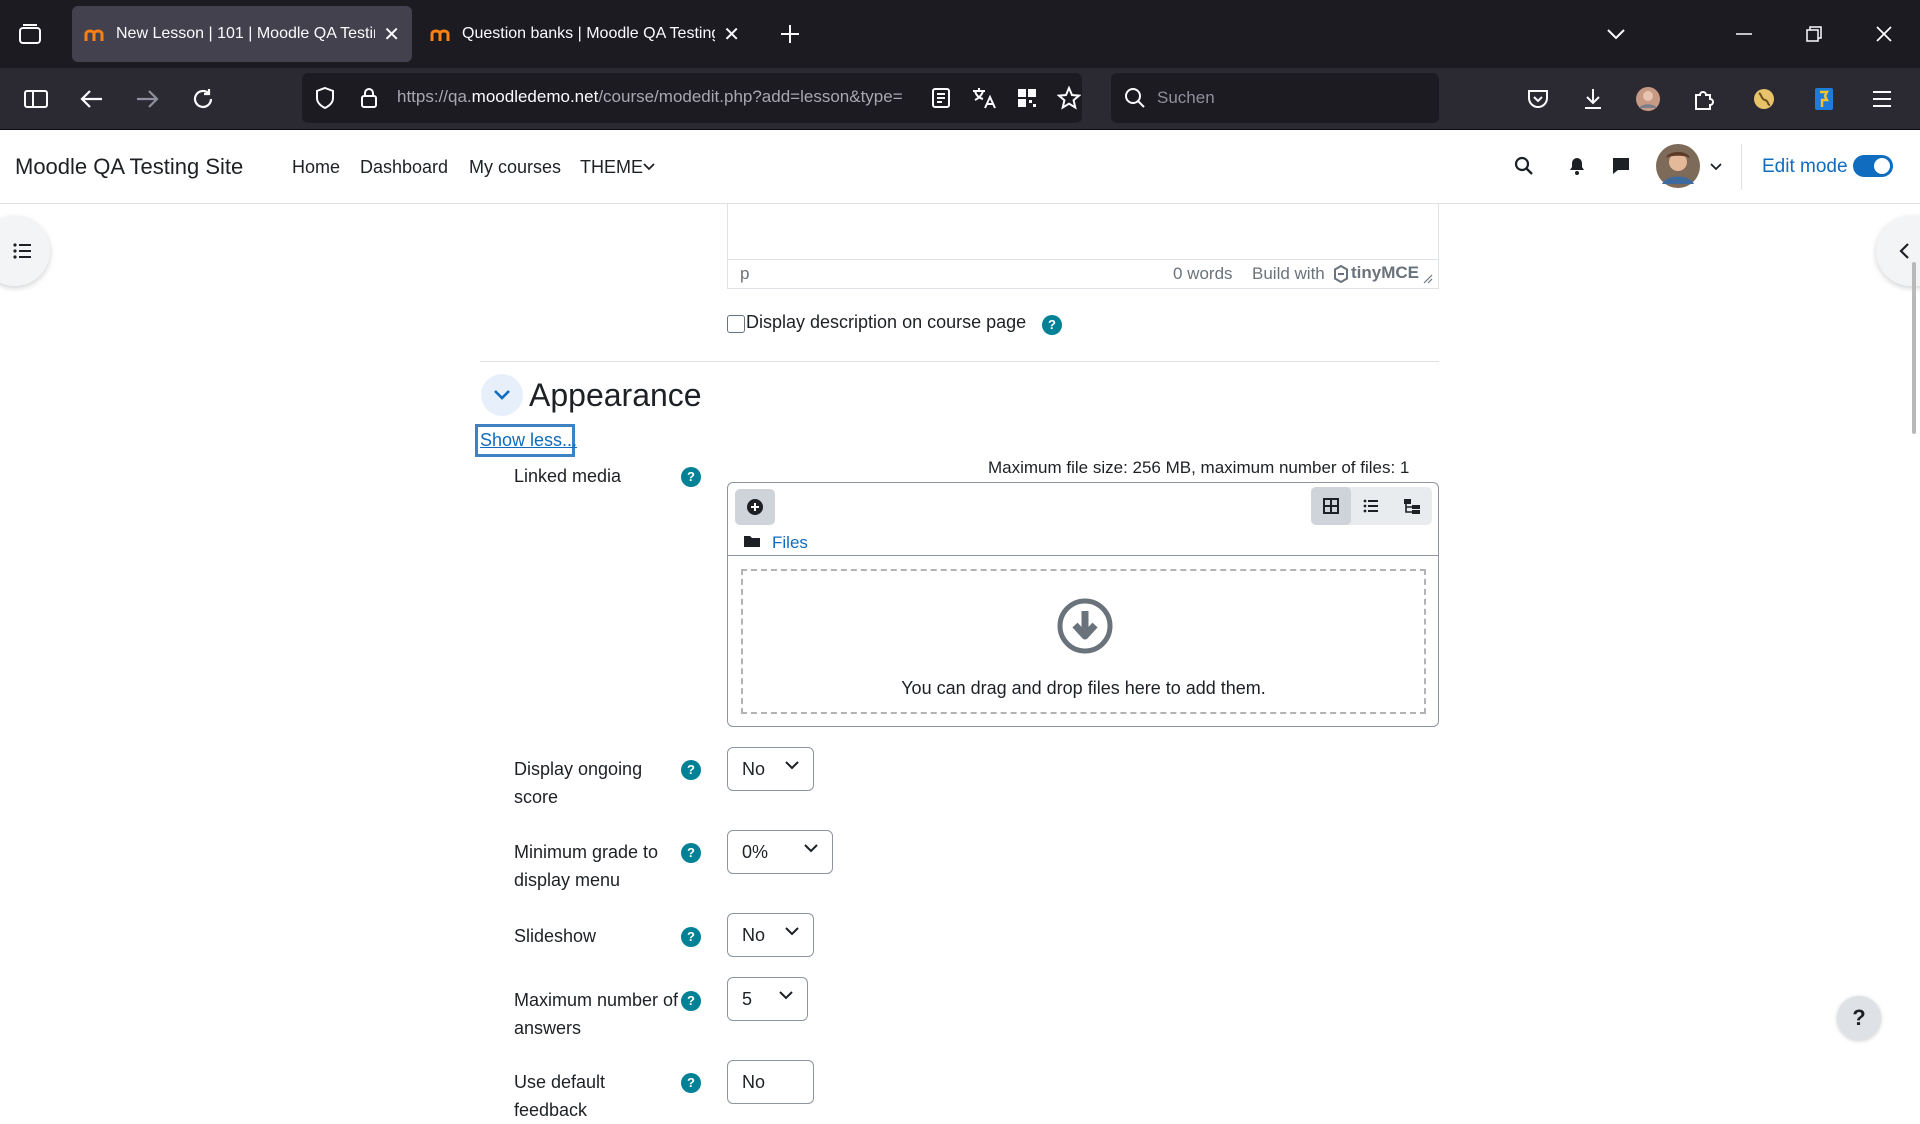 The image size is (1920, 1124). I want to click on restore-icon, so click(1814, 34).